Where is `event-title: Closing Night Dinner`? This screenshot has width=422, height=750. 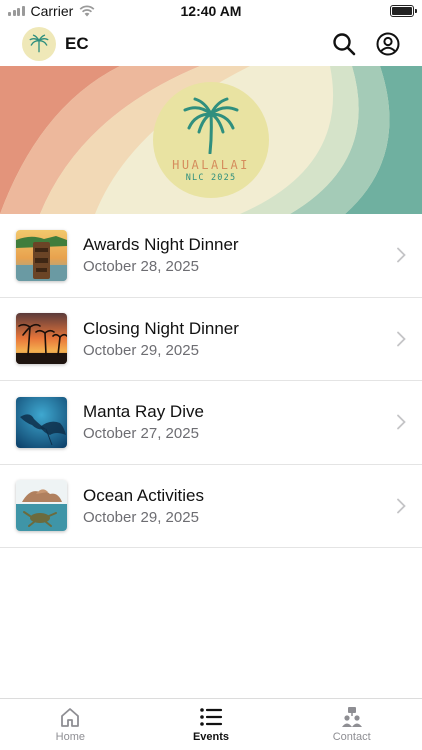
event-title: Closing Night Dinner is located at coordinates (161, 328).